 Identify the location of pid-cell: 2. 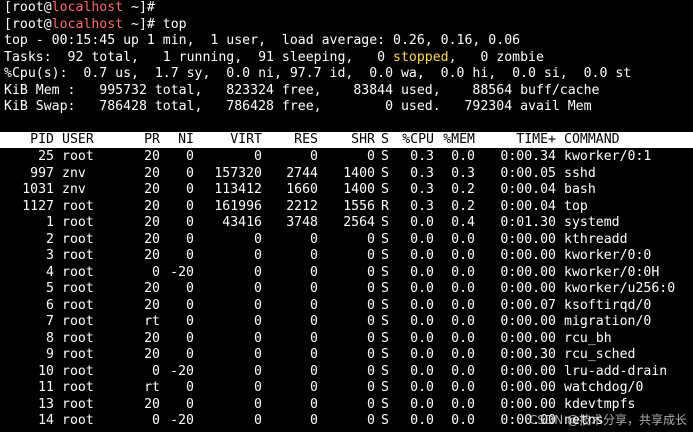
(50, 239).